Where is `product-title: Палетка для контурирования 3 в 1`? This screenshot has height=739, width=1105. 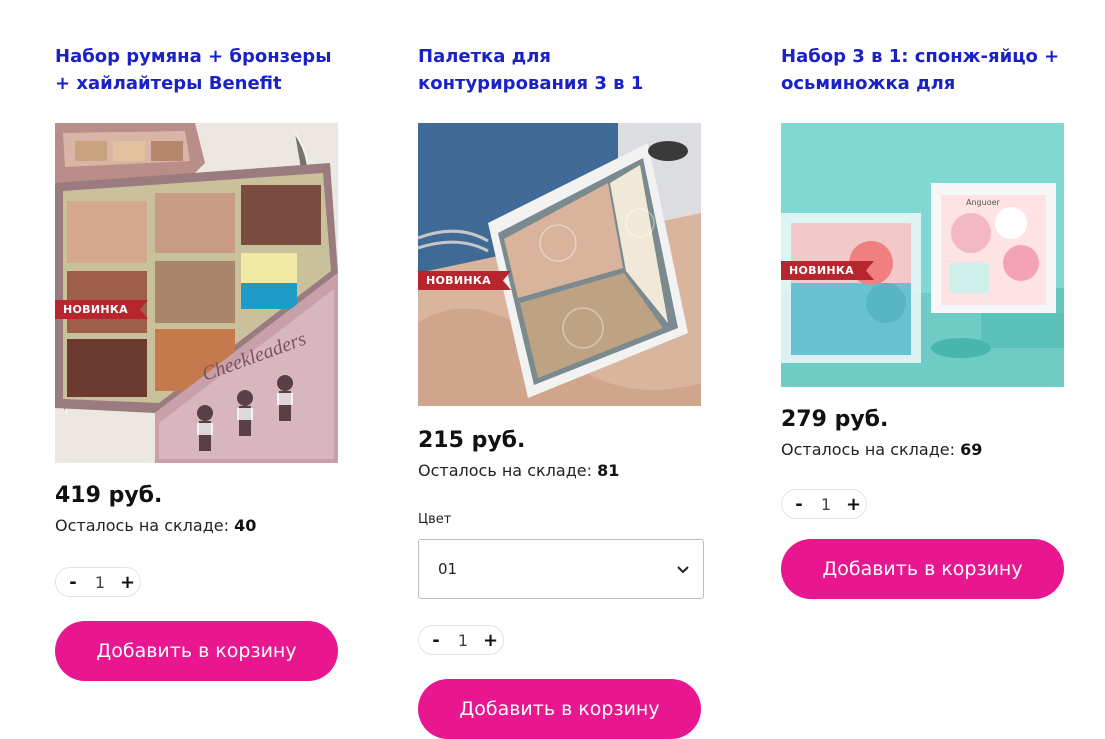 product-title: Палетка для контурирования 3 в 1 is located at coordinates (563, 70).